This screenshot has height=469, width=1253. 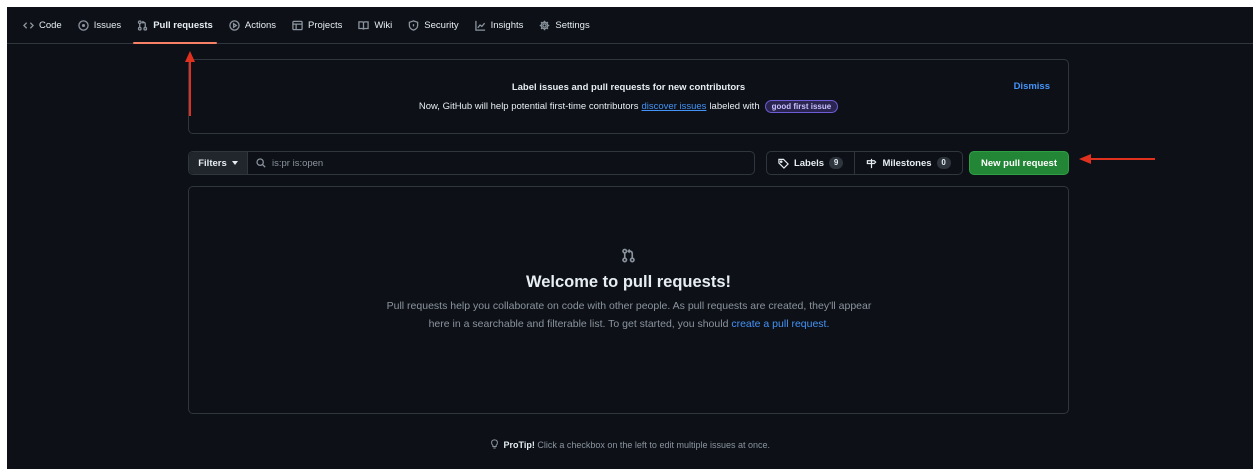 I want to click on tab-security: Security, so click(x=433, y=25).